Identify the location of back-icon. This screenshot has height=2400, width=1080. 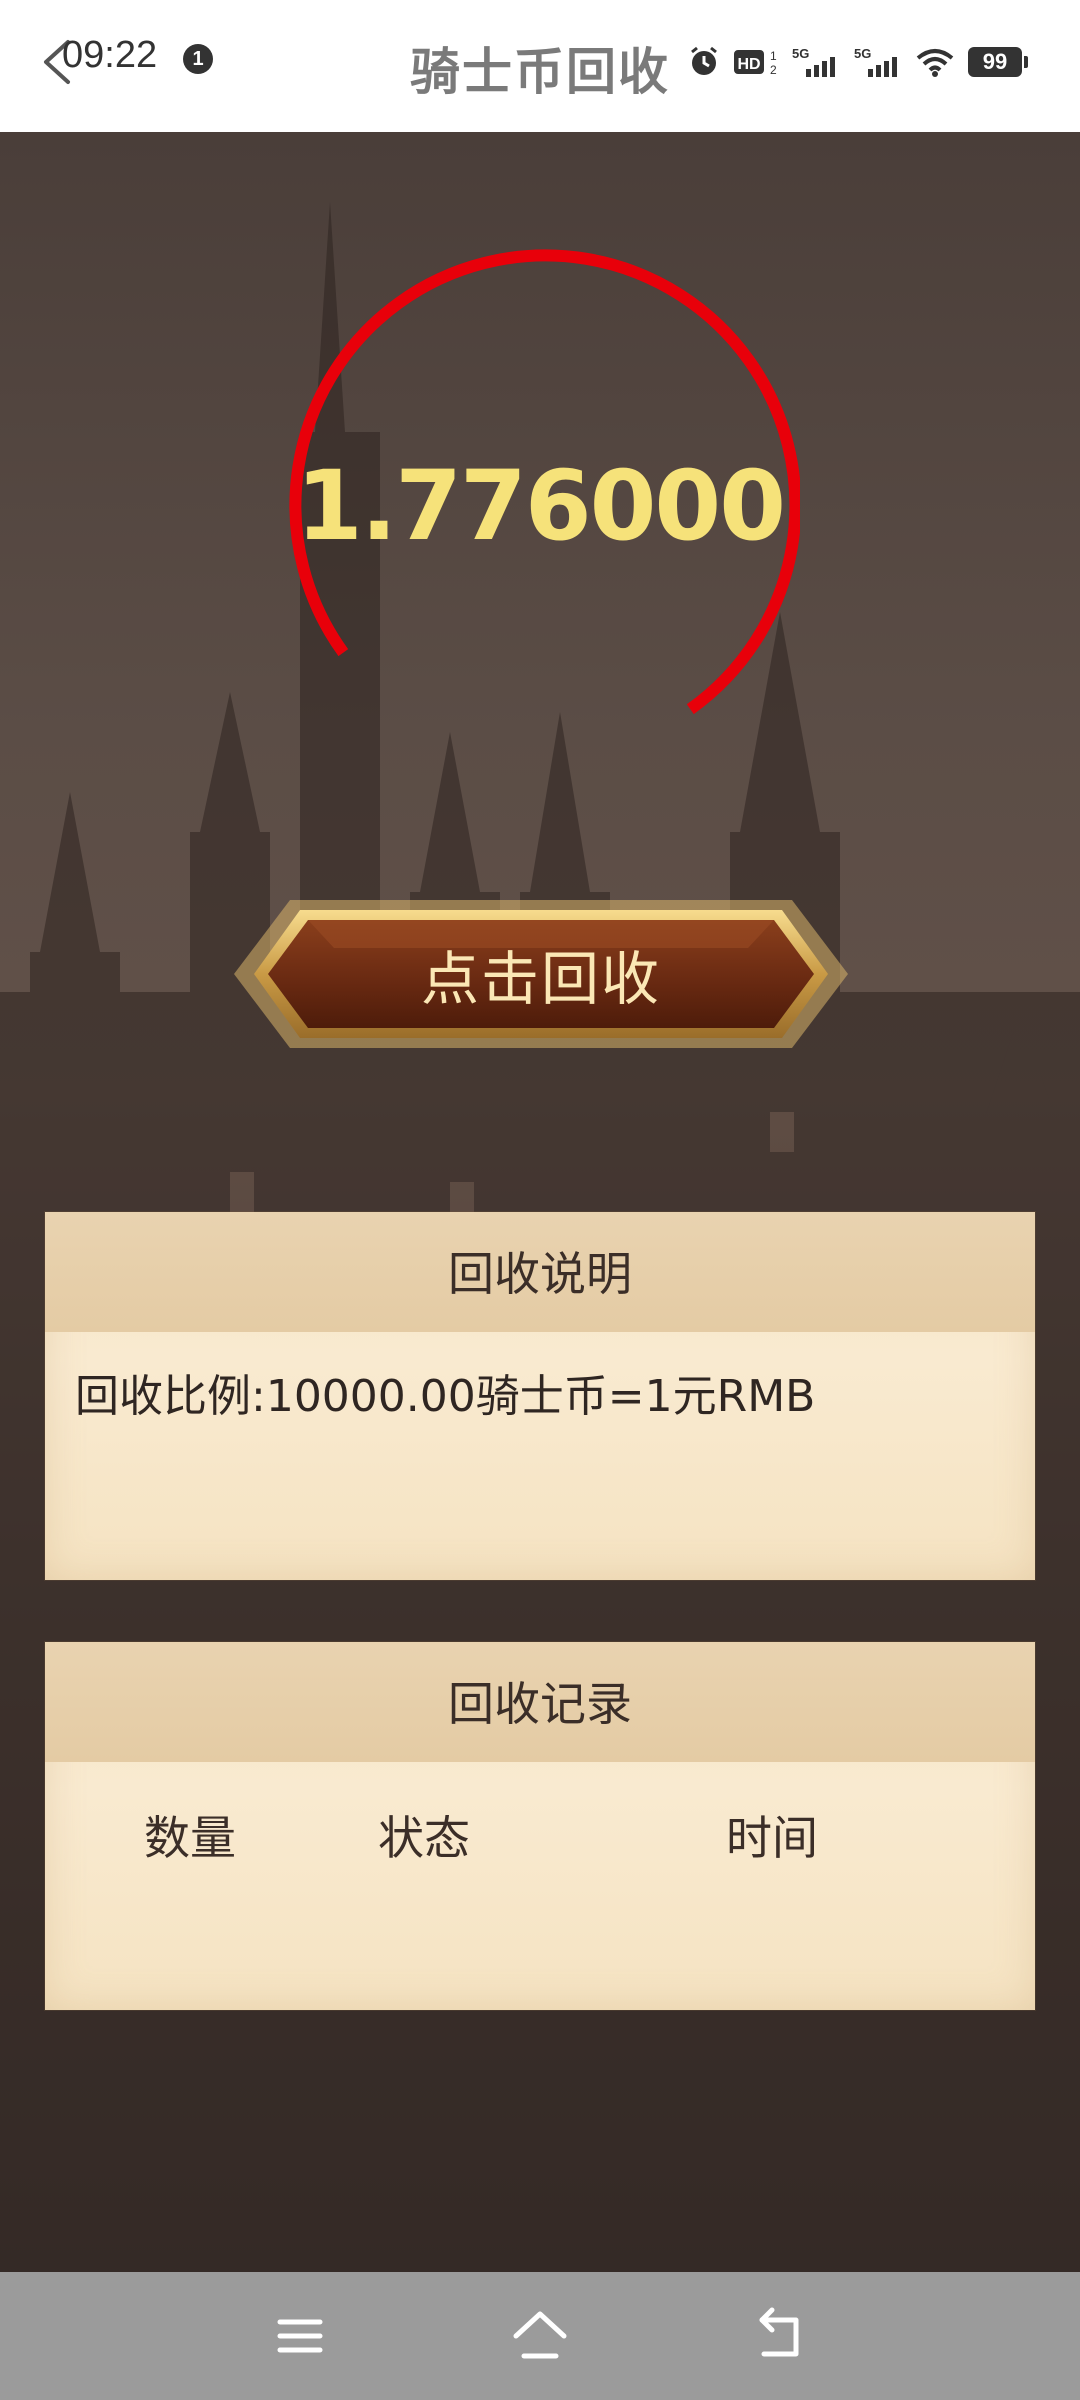
(780, 2336).